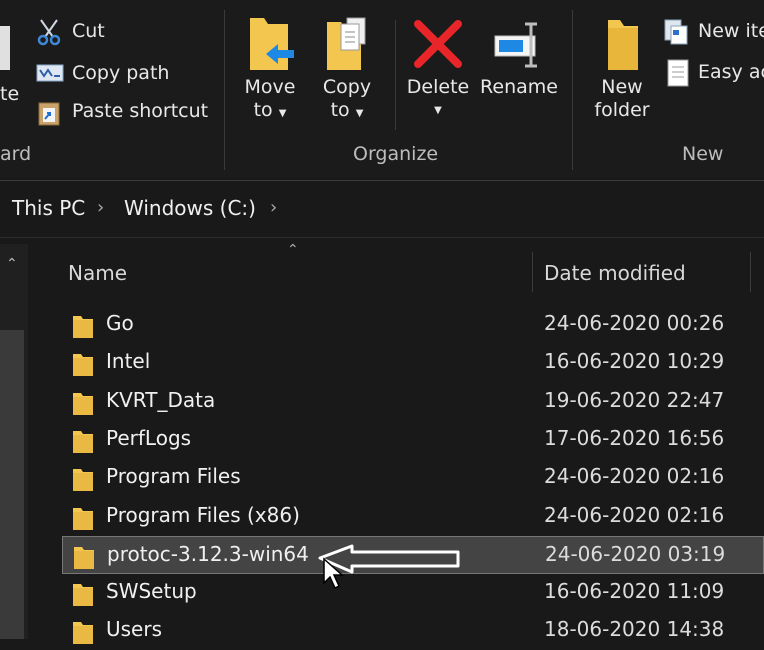 The image size is (764, 650). I want to click on move-to-chevron-down-icon: ▼, so click(282, 113).